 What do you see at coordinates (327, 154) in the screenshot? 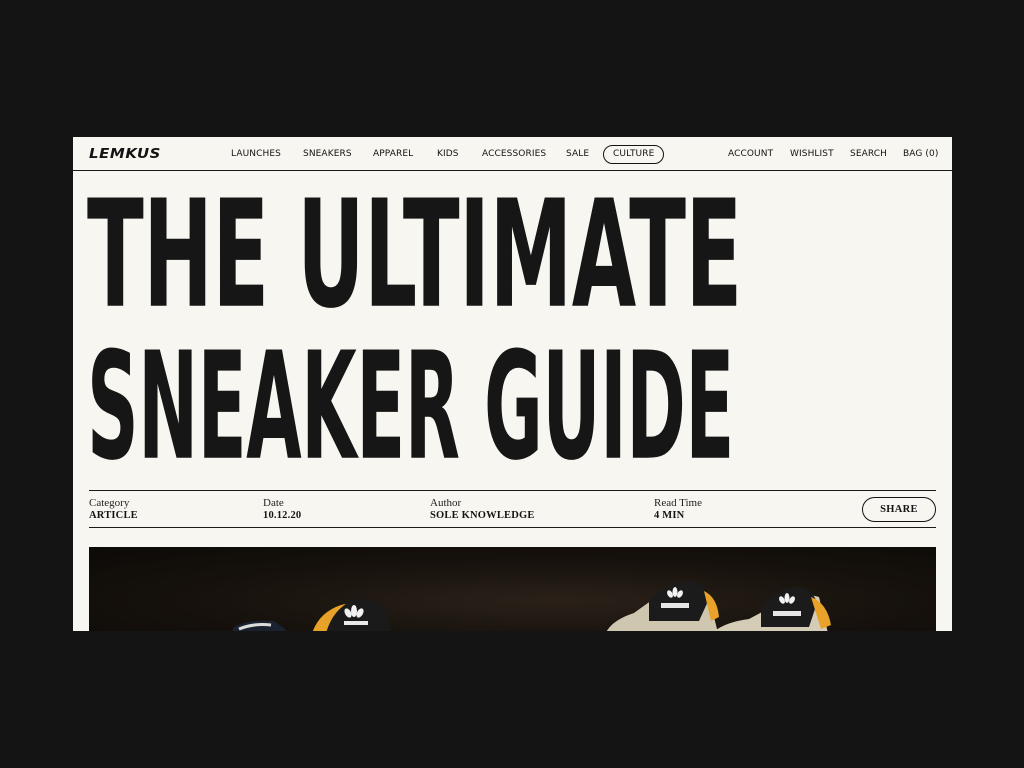
I see `nav-item-sneakers: SNEAKERS` at bounding box center [327, 154].